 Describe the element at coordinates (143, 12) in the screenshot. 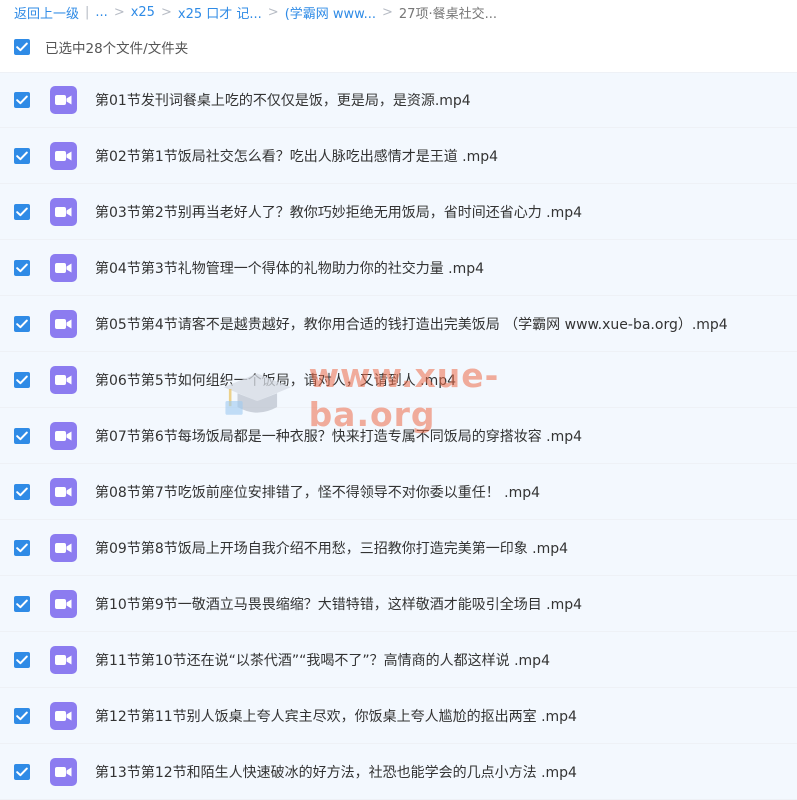

I see `breadcrumb-item-x25: x25` at that location.